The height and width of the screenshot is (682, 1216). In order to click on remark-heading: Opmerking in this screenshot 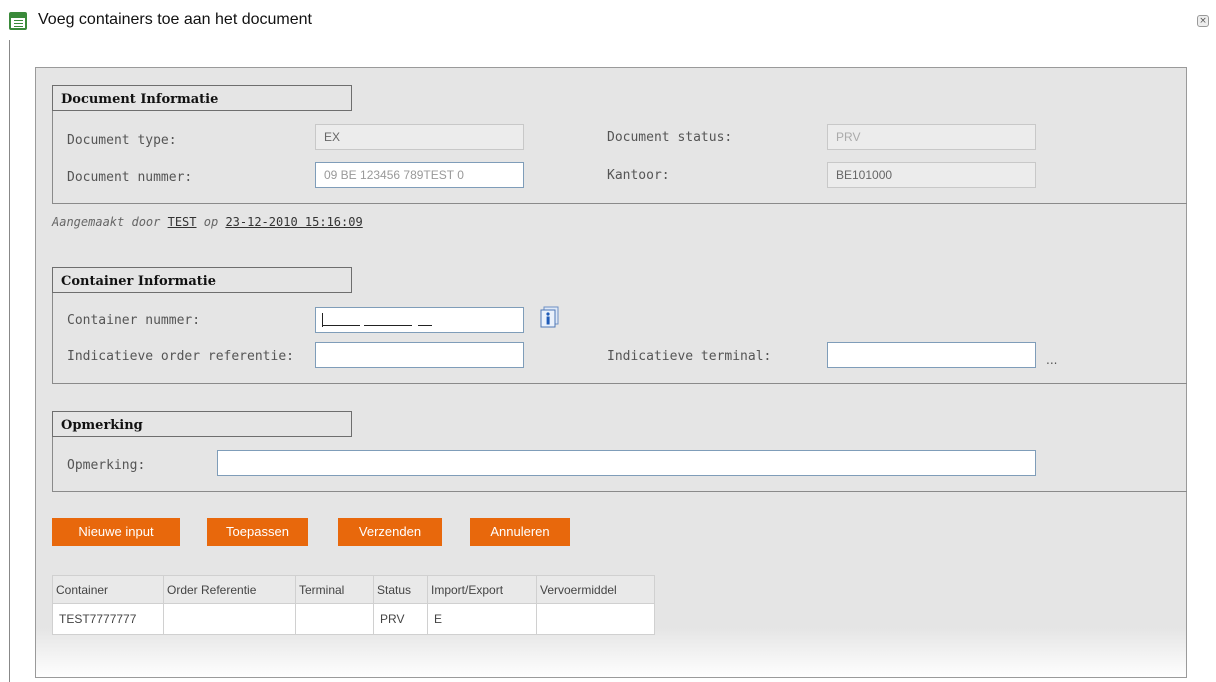, I will do `click(202, 424)`.